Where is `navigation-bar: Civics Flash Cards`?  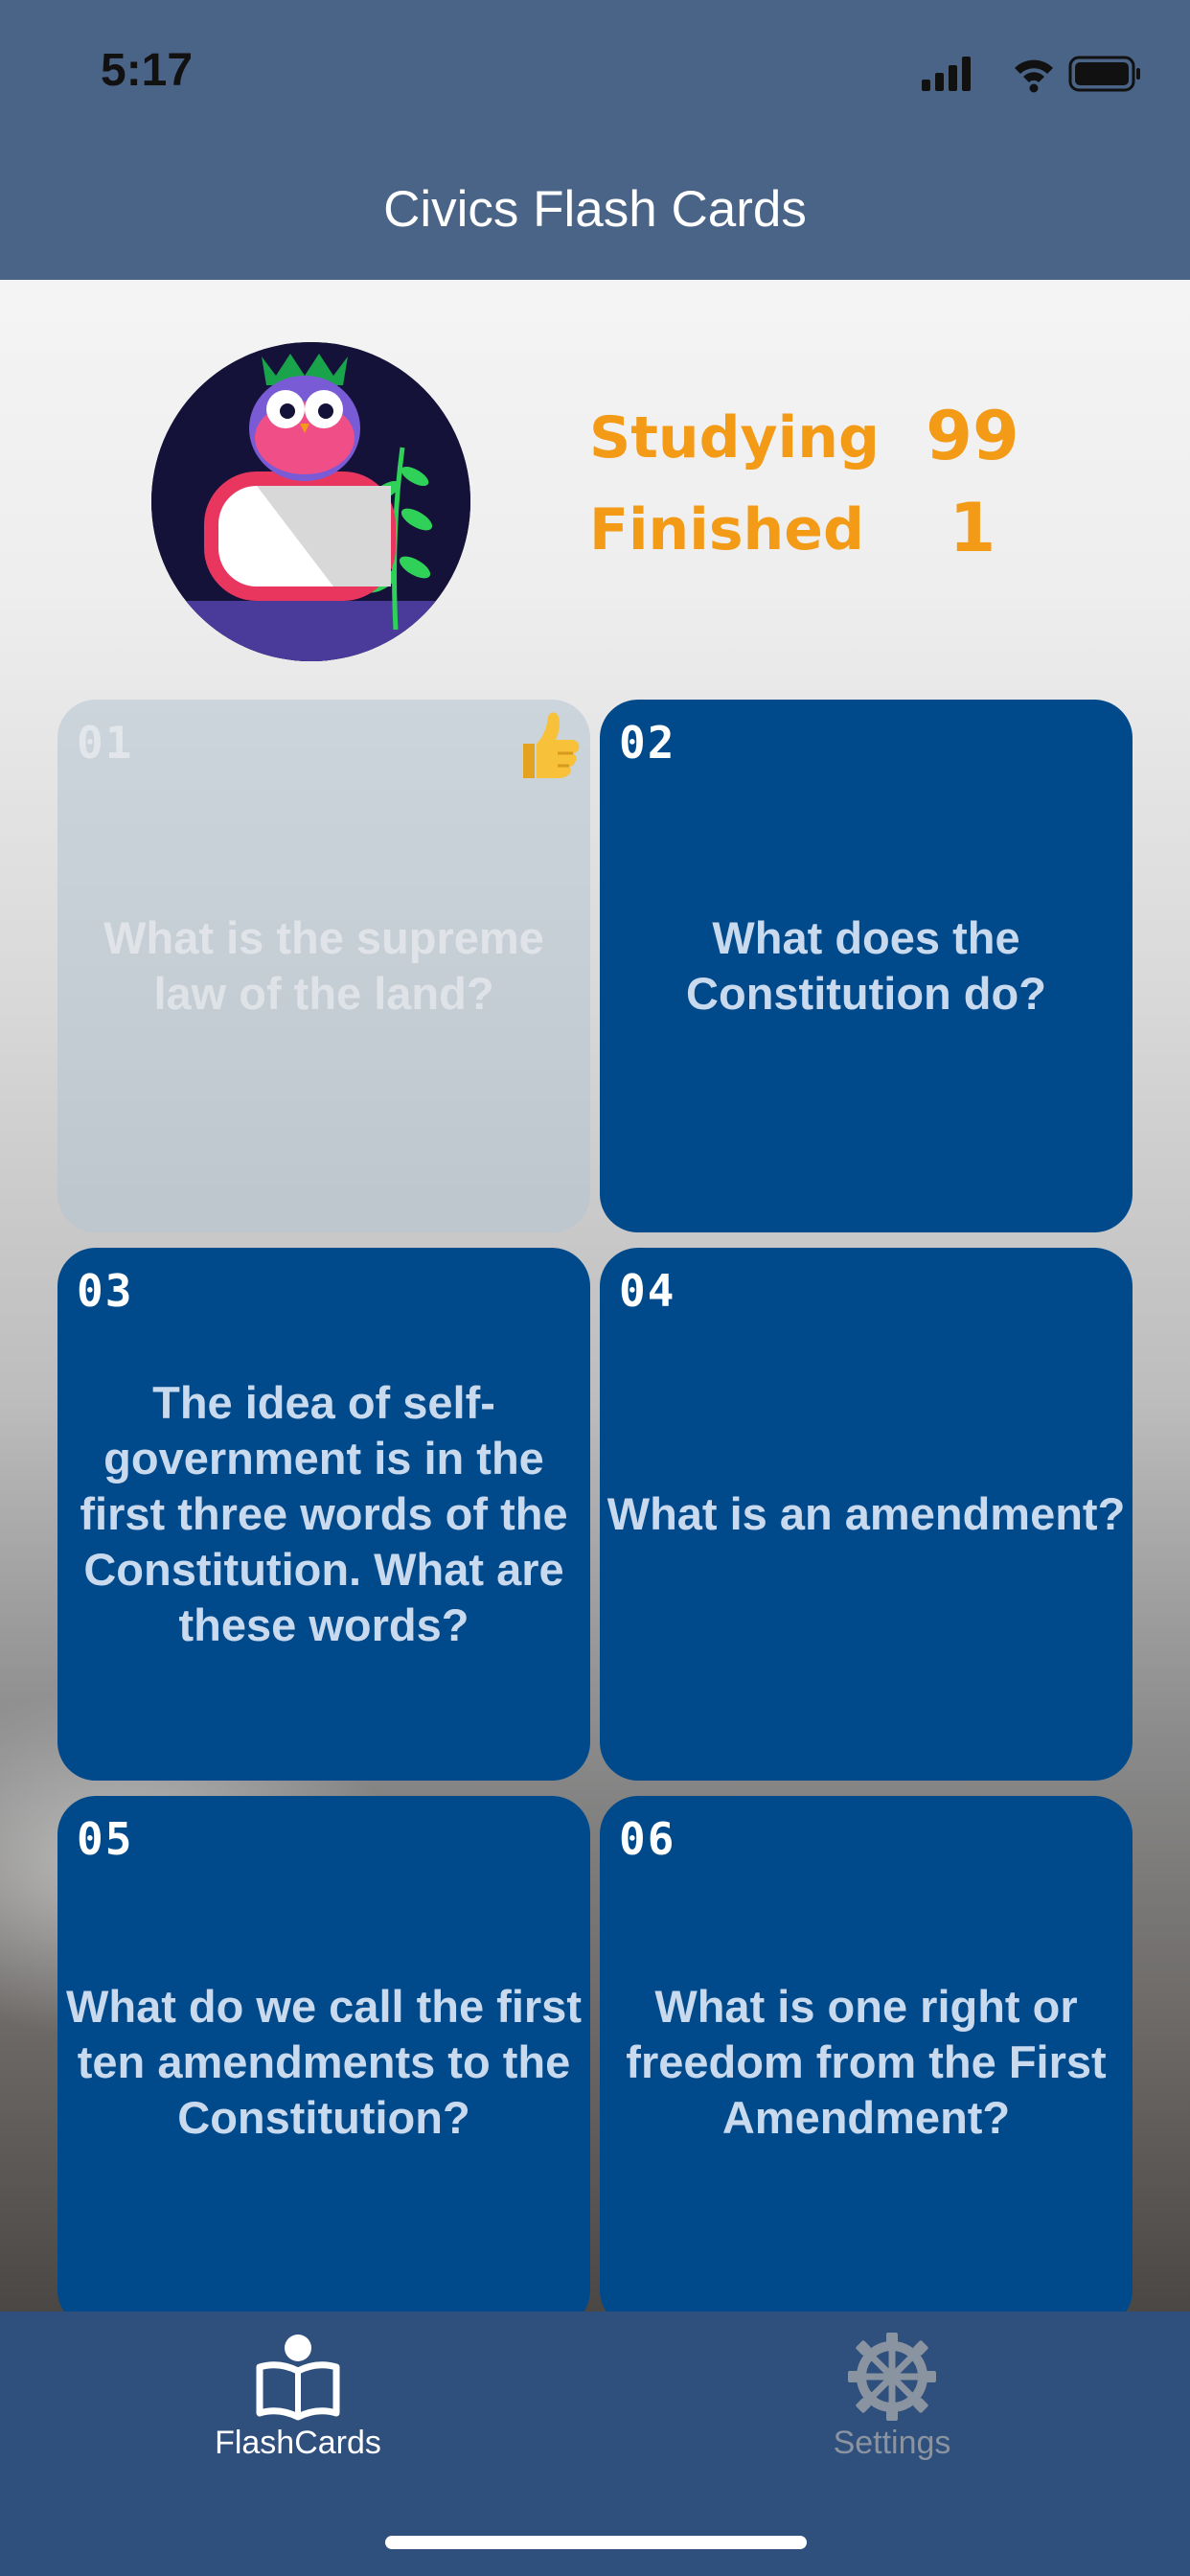 navigation-bar: Civics Flash Cards is located at coordinates (595, 212).